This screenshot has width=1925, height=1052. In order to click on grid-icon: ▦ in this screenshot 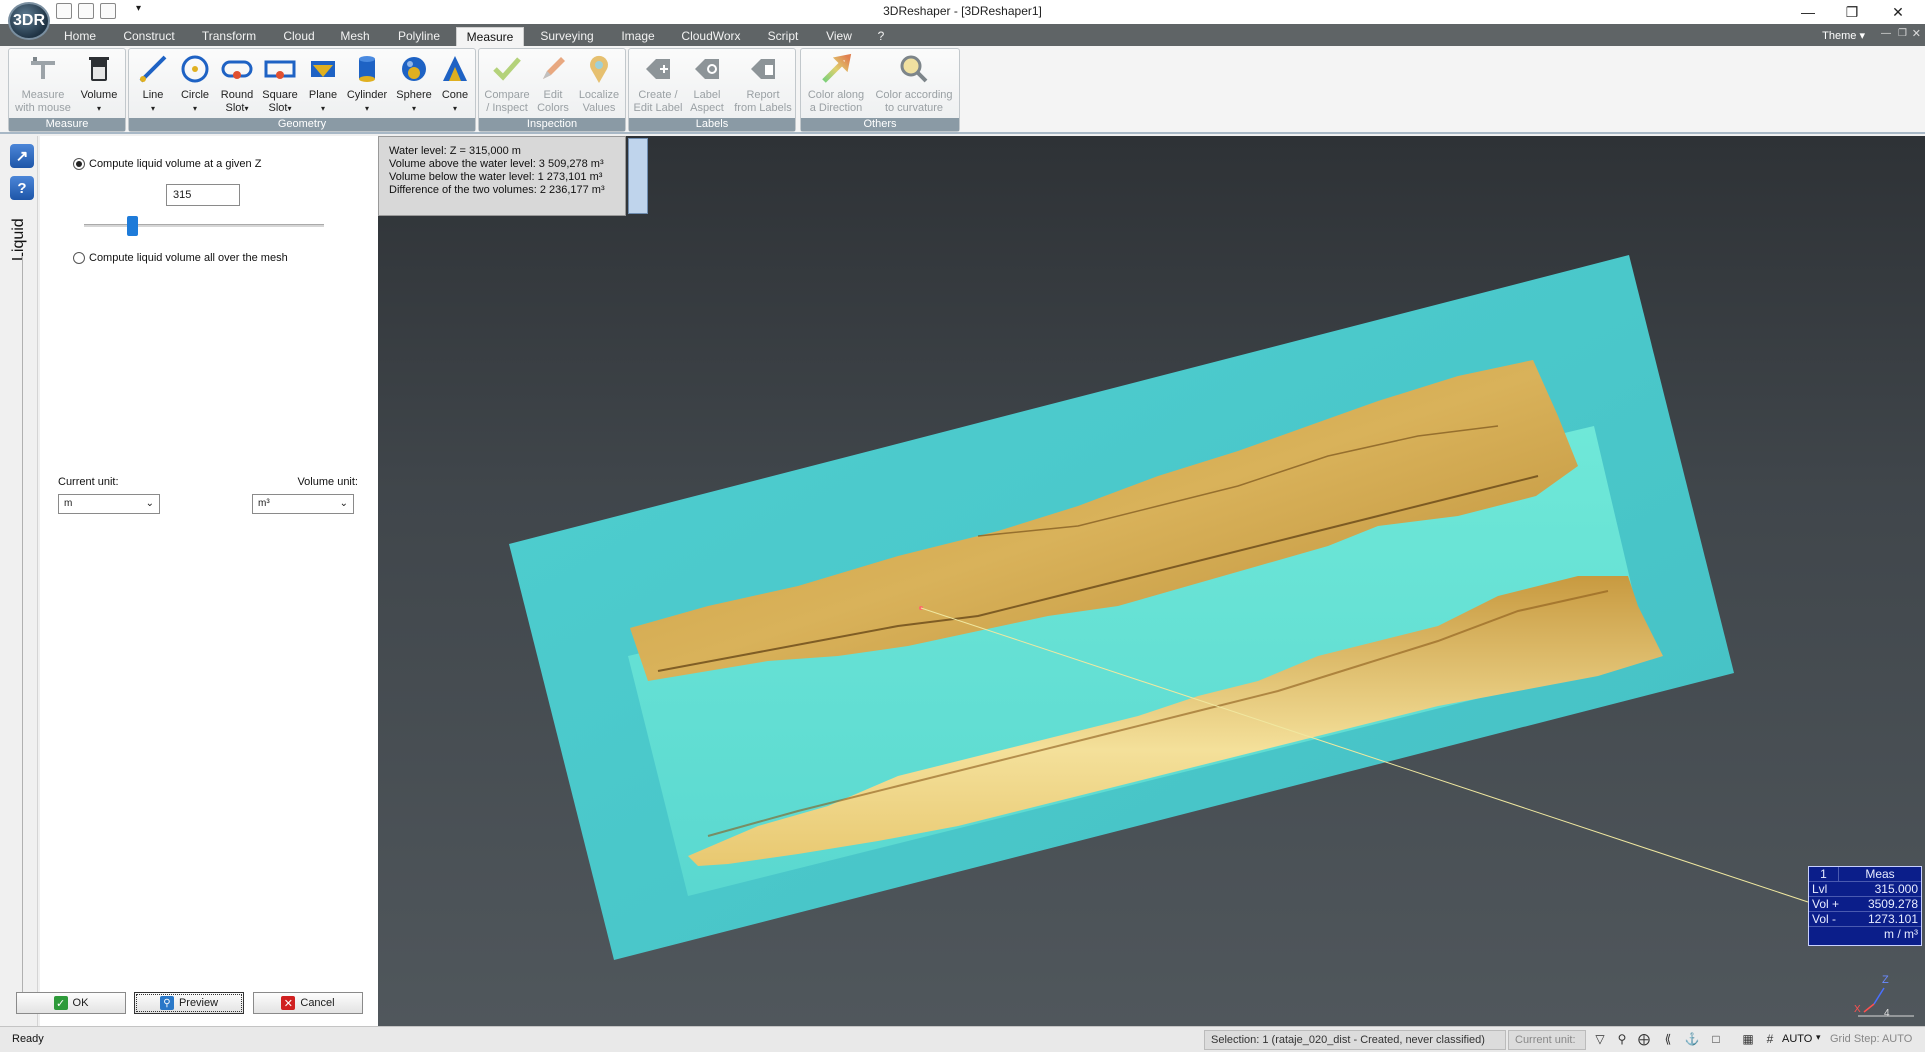, I will do `click(1748, 1040)`.